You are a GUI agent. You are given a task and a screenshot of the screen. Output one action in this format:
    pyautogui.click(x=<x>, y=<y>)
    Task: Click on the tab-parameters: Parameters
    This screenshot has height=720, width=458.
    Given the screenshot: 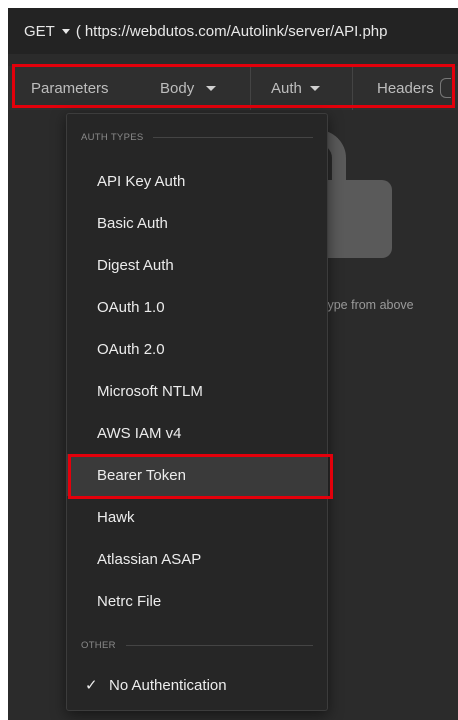 What is the action you would take?
    pyautogui.click(x=78, y=88)
    